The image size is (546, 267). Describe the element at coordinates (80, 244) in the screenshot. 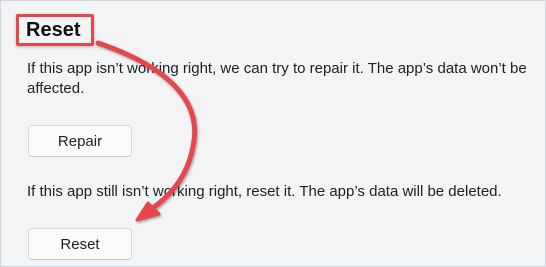

I see `reset-button: Reset` at that location.